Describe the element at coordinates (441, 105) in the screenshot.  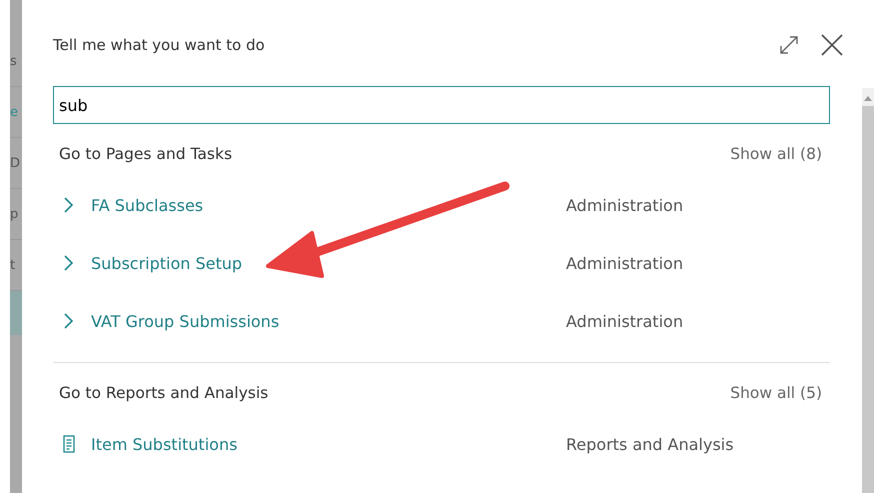
I see `search-field: sub` at that location.